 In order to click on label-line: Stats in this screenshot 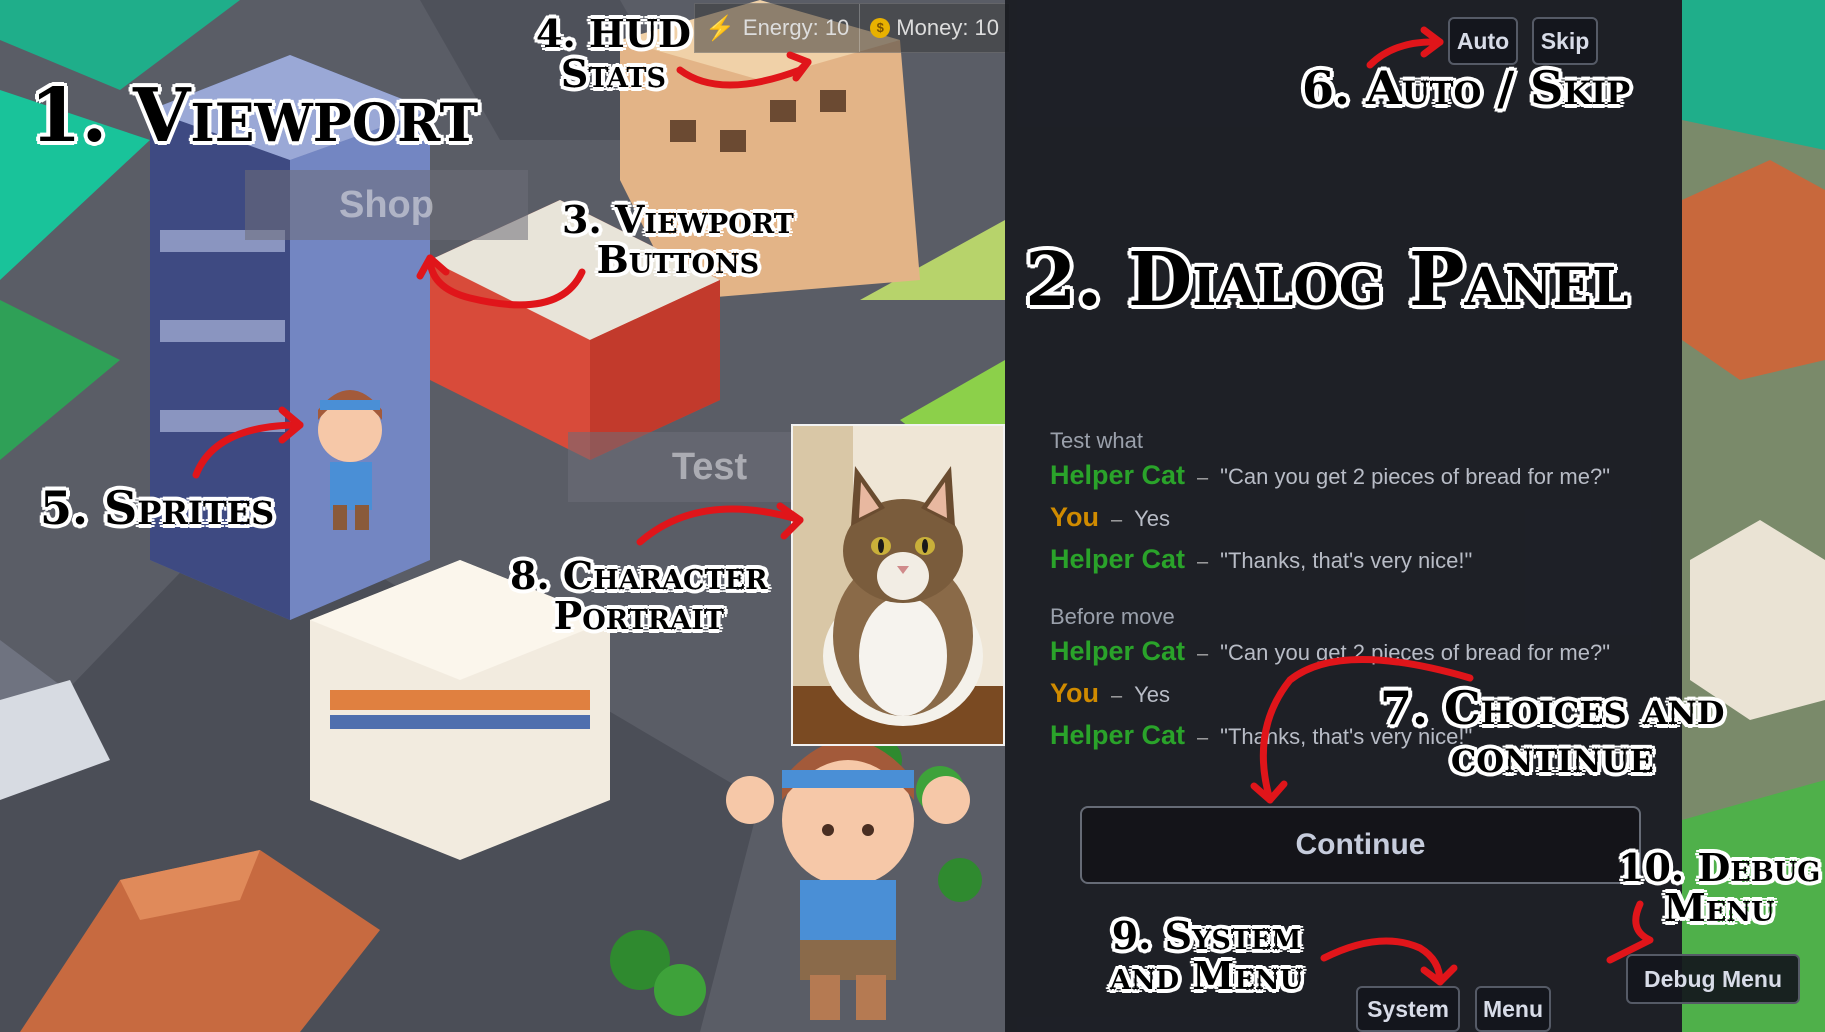, I will do `click(613, 73)`.